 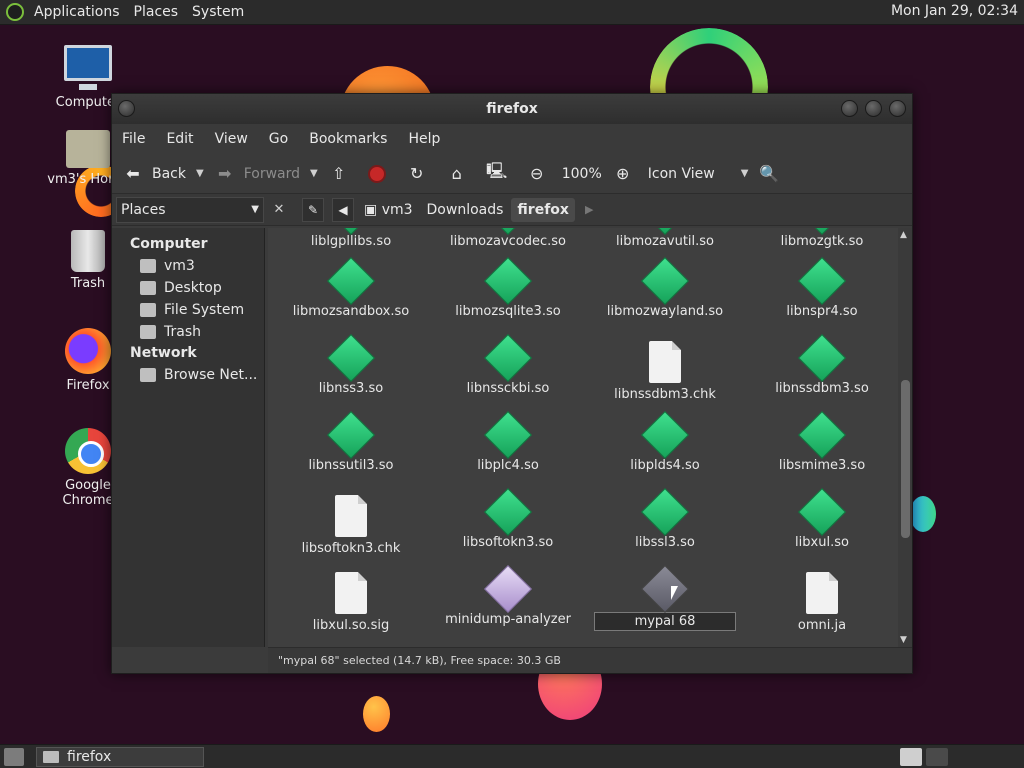 I want to click on scroll-down-icon: ▼, so click(x=903, y=640).